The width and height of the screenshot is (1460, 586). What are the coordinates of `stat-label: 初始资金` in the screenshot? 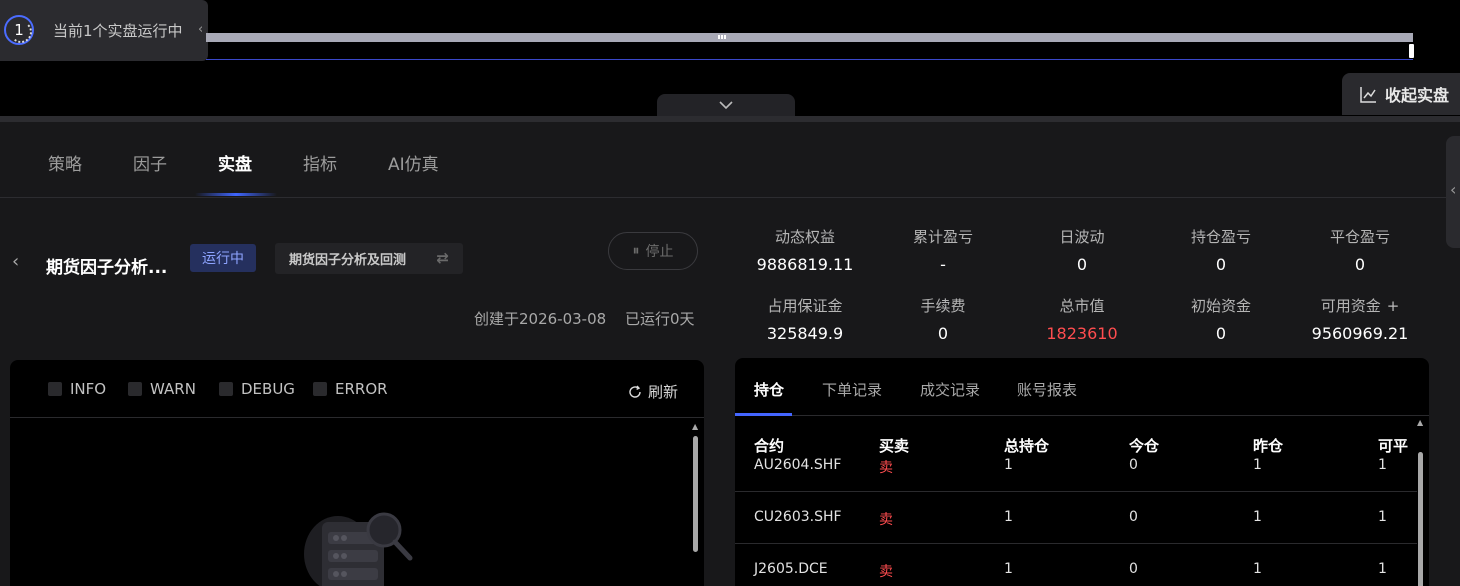 It's located at (1220, 306).